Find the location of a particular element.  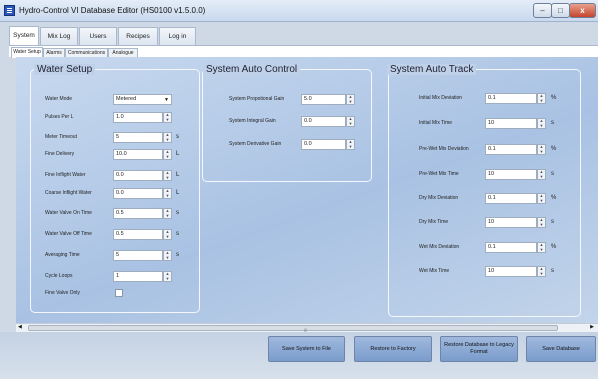

scroll-left-icon: ◀ is located at coordinates (20, 327).